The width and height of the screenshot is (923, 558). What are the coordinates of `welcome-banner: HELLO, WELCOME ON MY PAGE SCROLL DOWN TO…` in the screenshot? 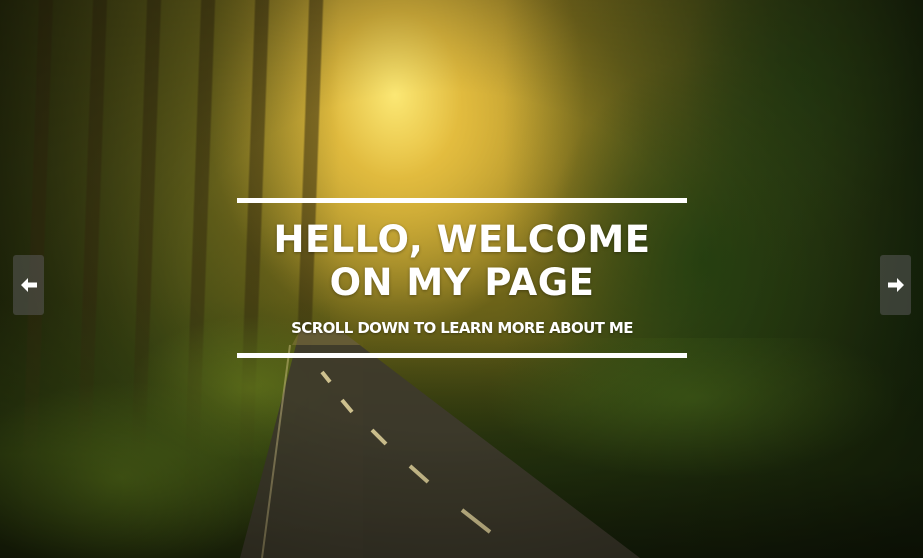 It's located at (462, 279).